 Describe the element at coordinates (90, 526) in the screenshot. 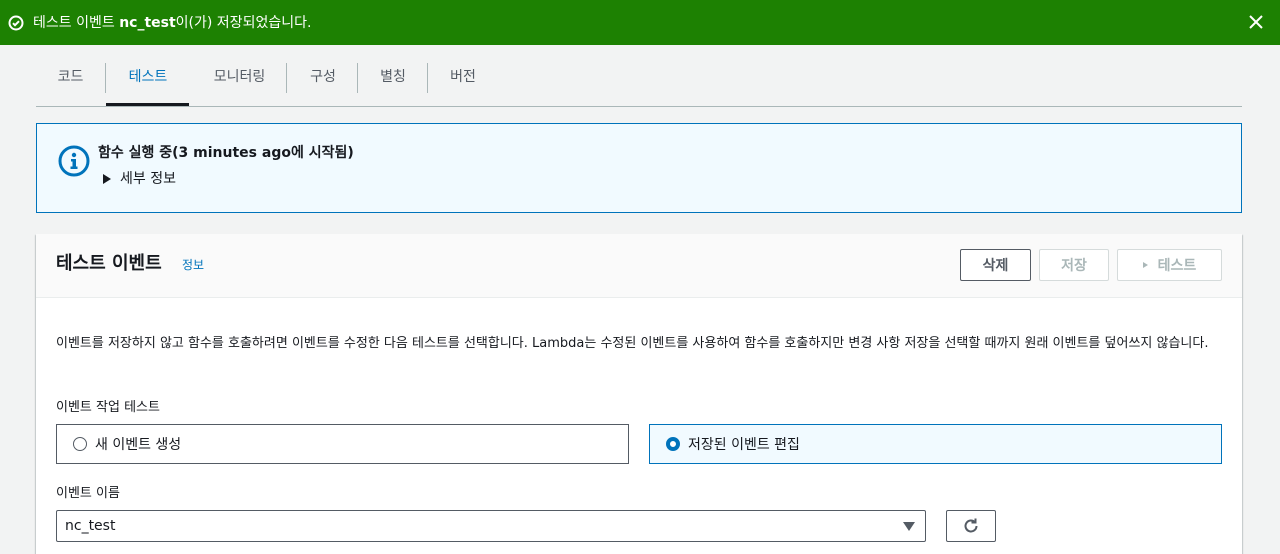

I see `event-name-value: nc_test` at that location.